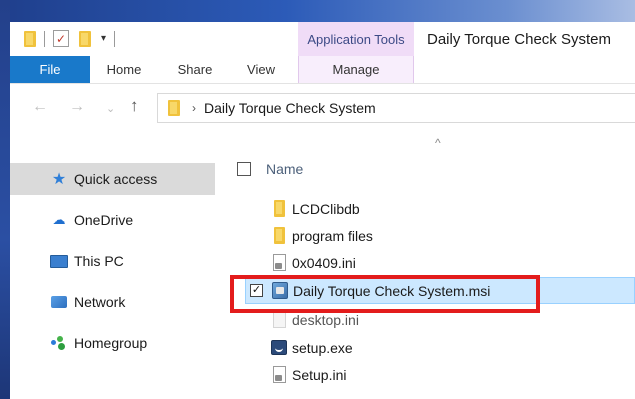  I want to click on breadcrumb-chevron-icon: ›, so click(194, 108).